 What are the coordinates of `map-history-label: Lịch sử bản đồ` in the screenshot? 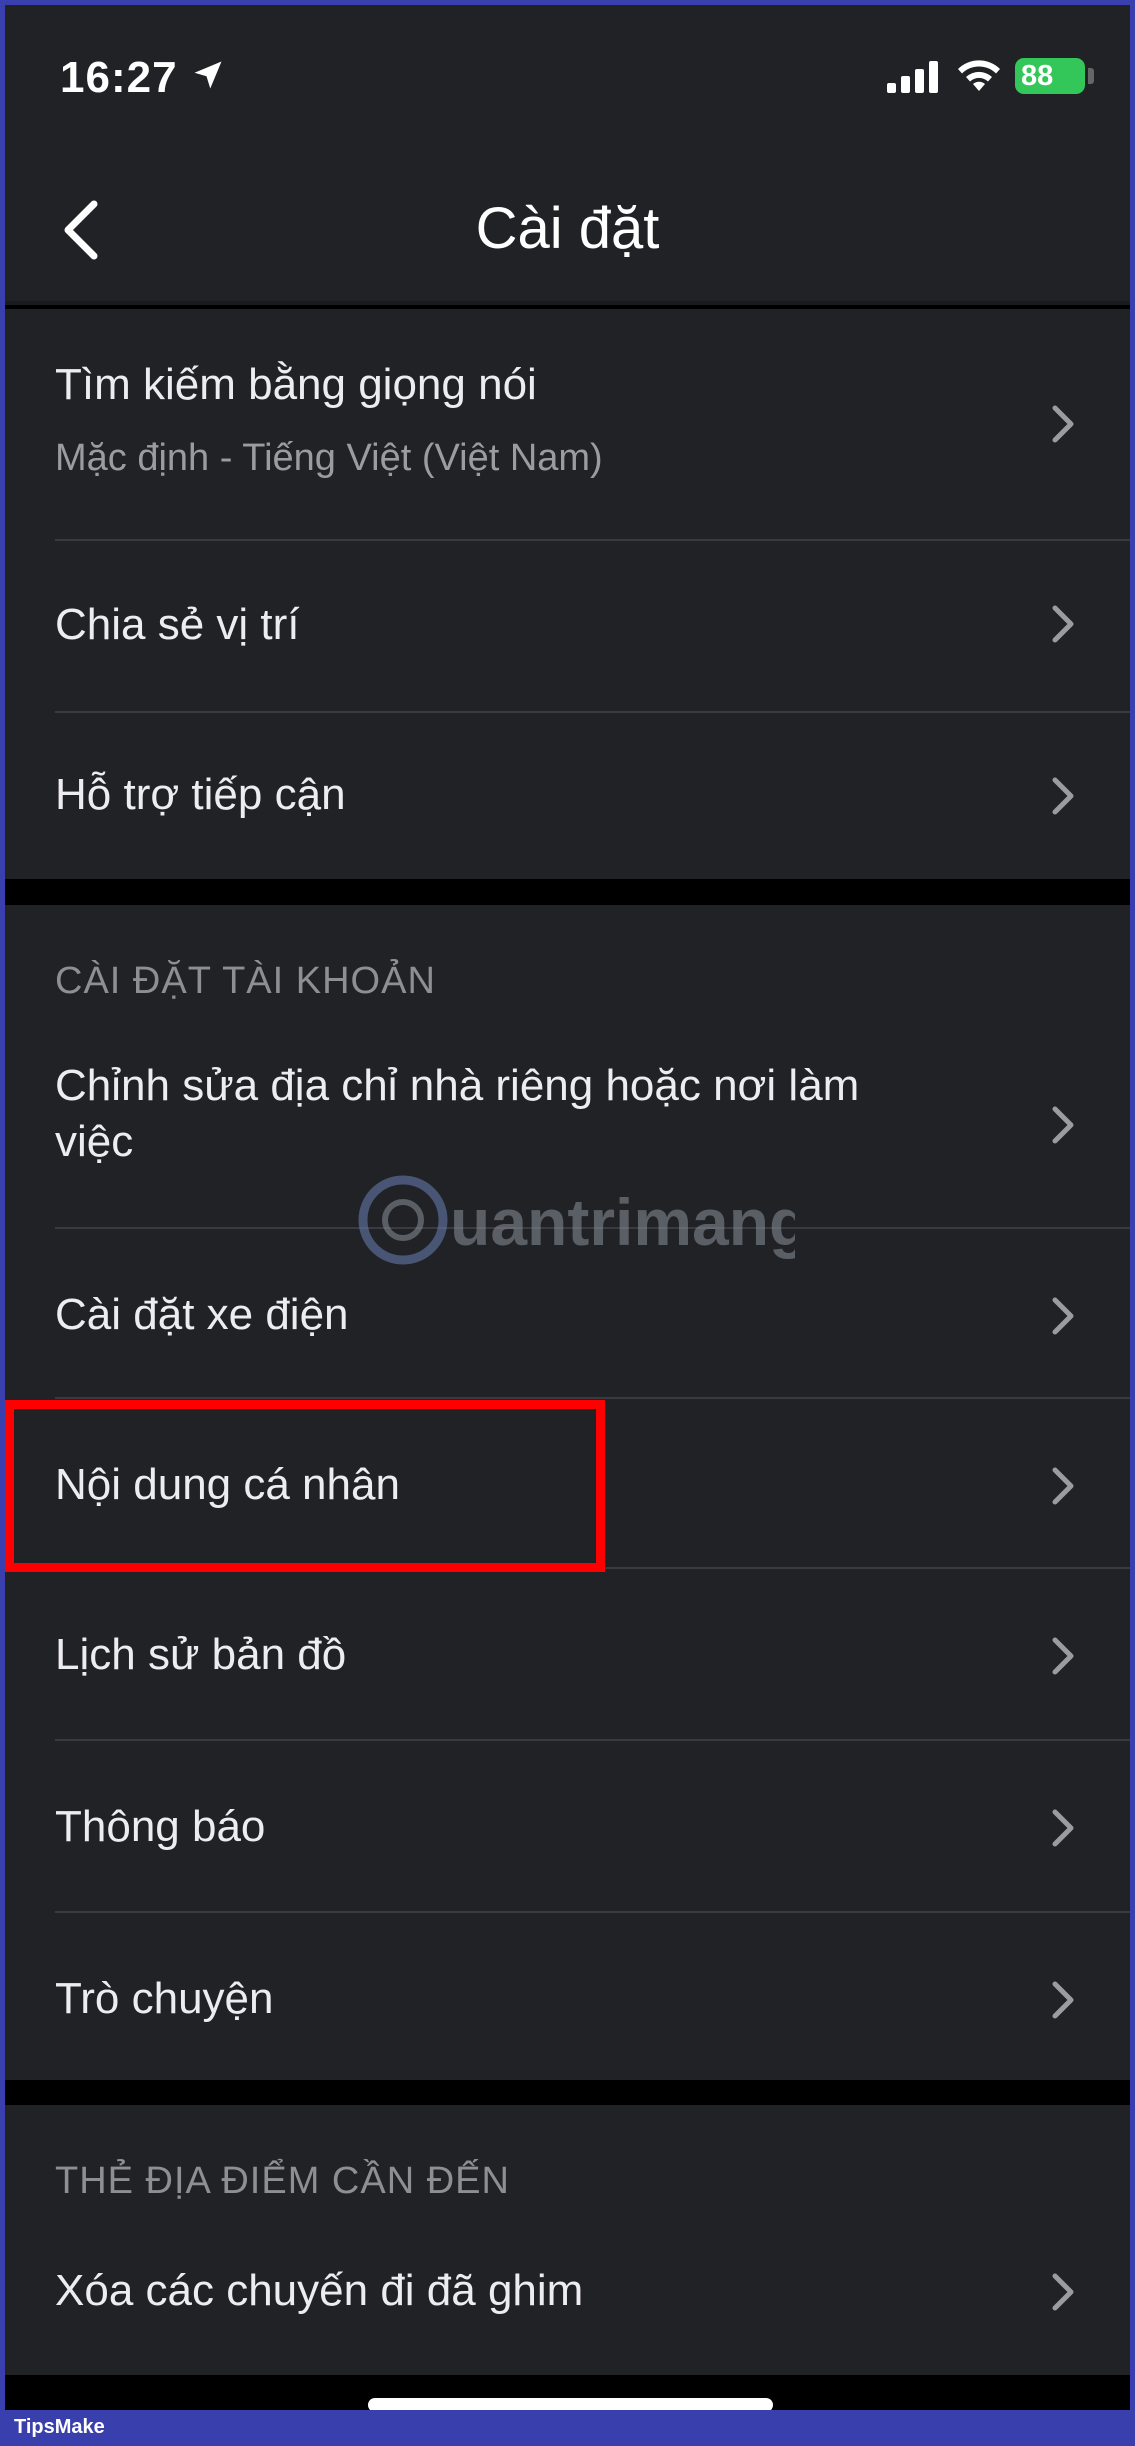 It's located at (201, 1654).